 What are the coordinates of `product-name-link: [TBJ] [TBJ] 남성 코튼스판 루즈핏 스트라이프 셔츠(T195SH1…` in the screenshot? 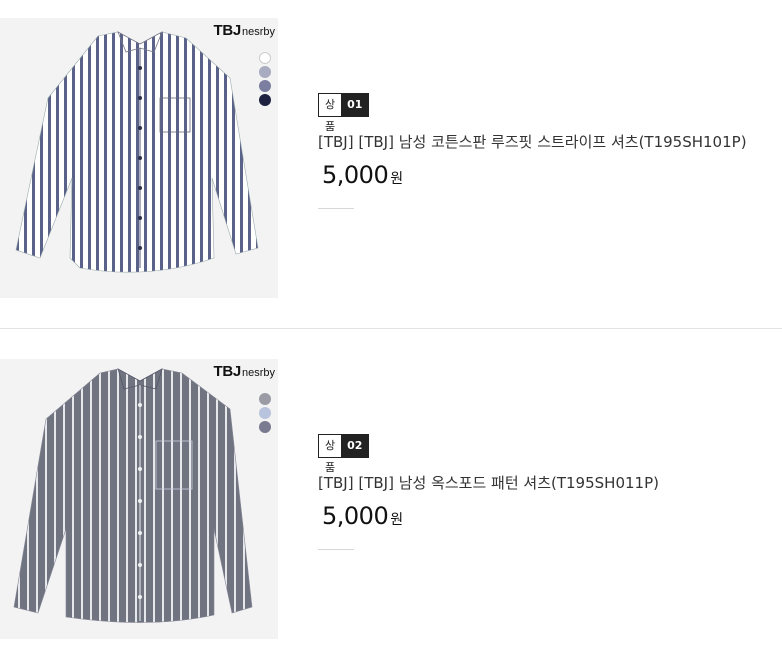 It's located at (532, 141).